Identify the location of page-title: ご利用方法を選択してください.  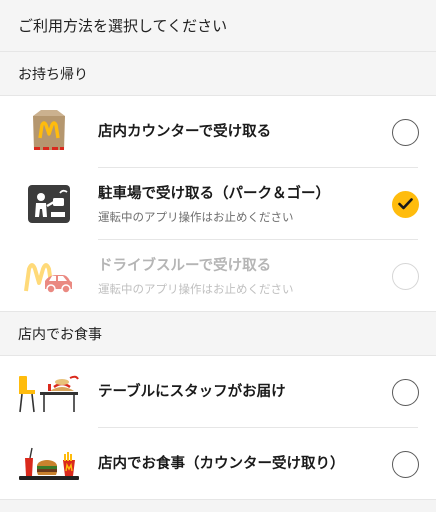
(123, 26).